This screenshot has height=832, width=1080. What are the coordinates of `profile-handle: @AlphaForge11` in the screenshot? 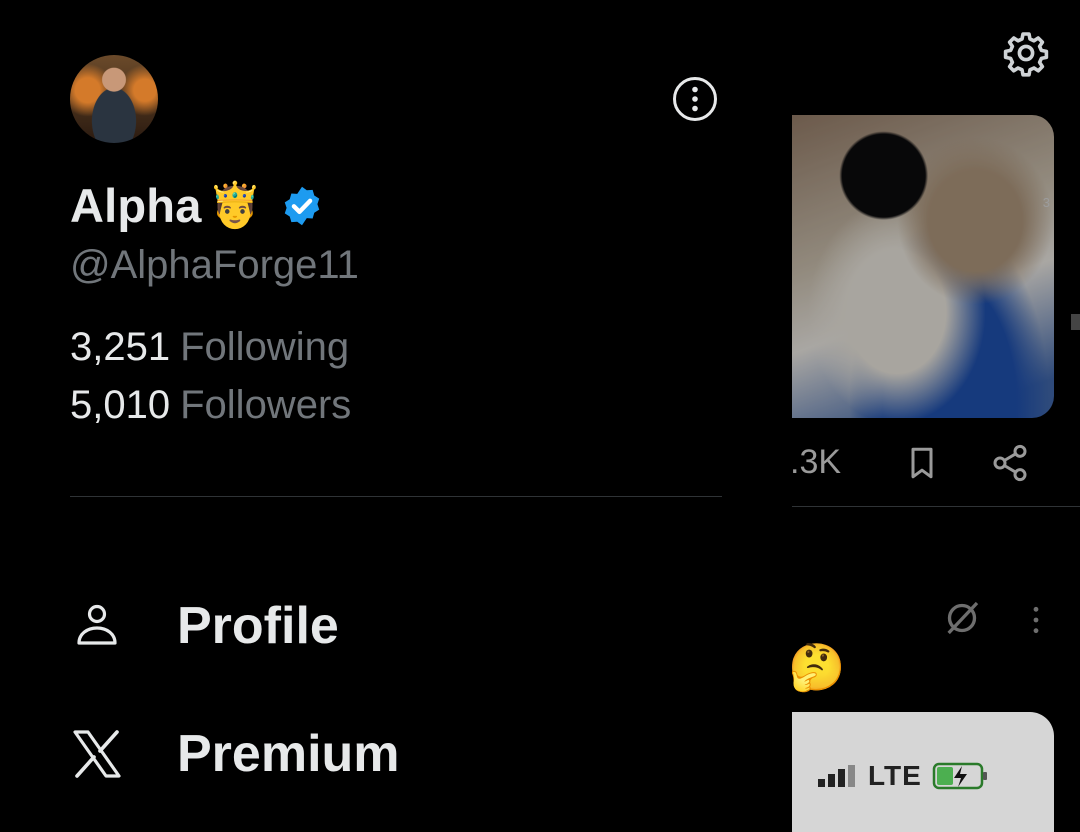 It's located at (214, 265).